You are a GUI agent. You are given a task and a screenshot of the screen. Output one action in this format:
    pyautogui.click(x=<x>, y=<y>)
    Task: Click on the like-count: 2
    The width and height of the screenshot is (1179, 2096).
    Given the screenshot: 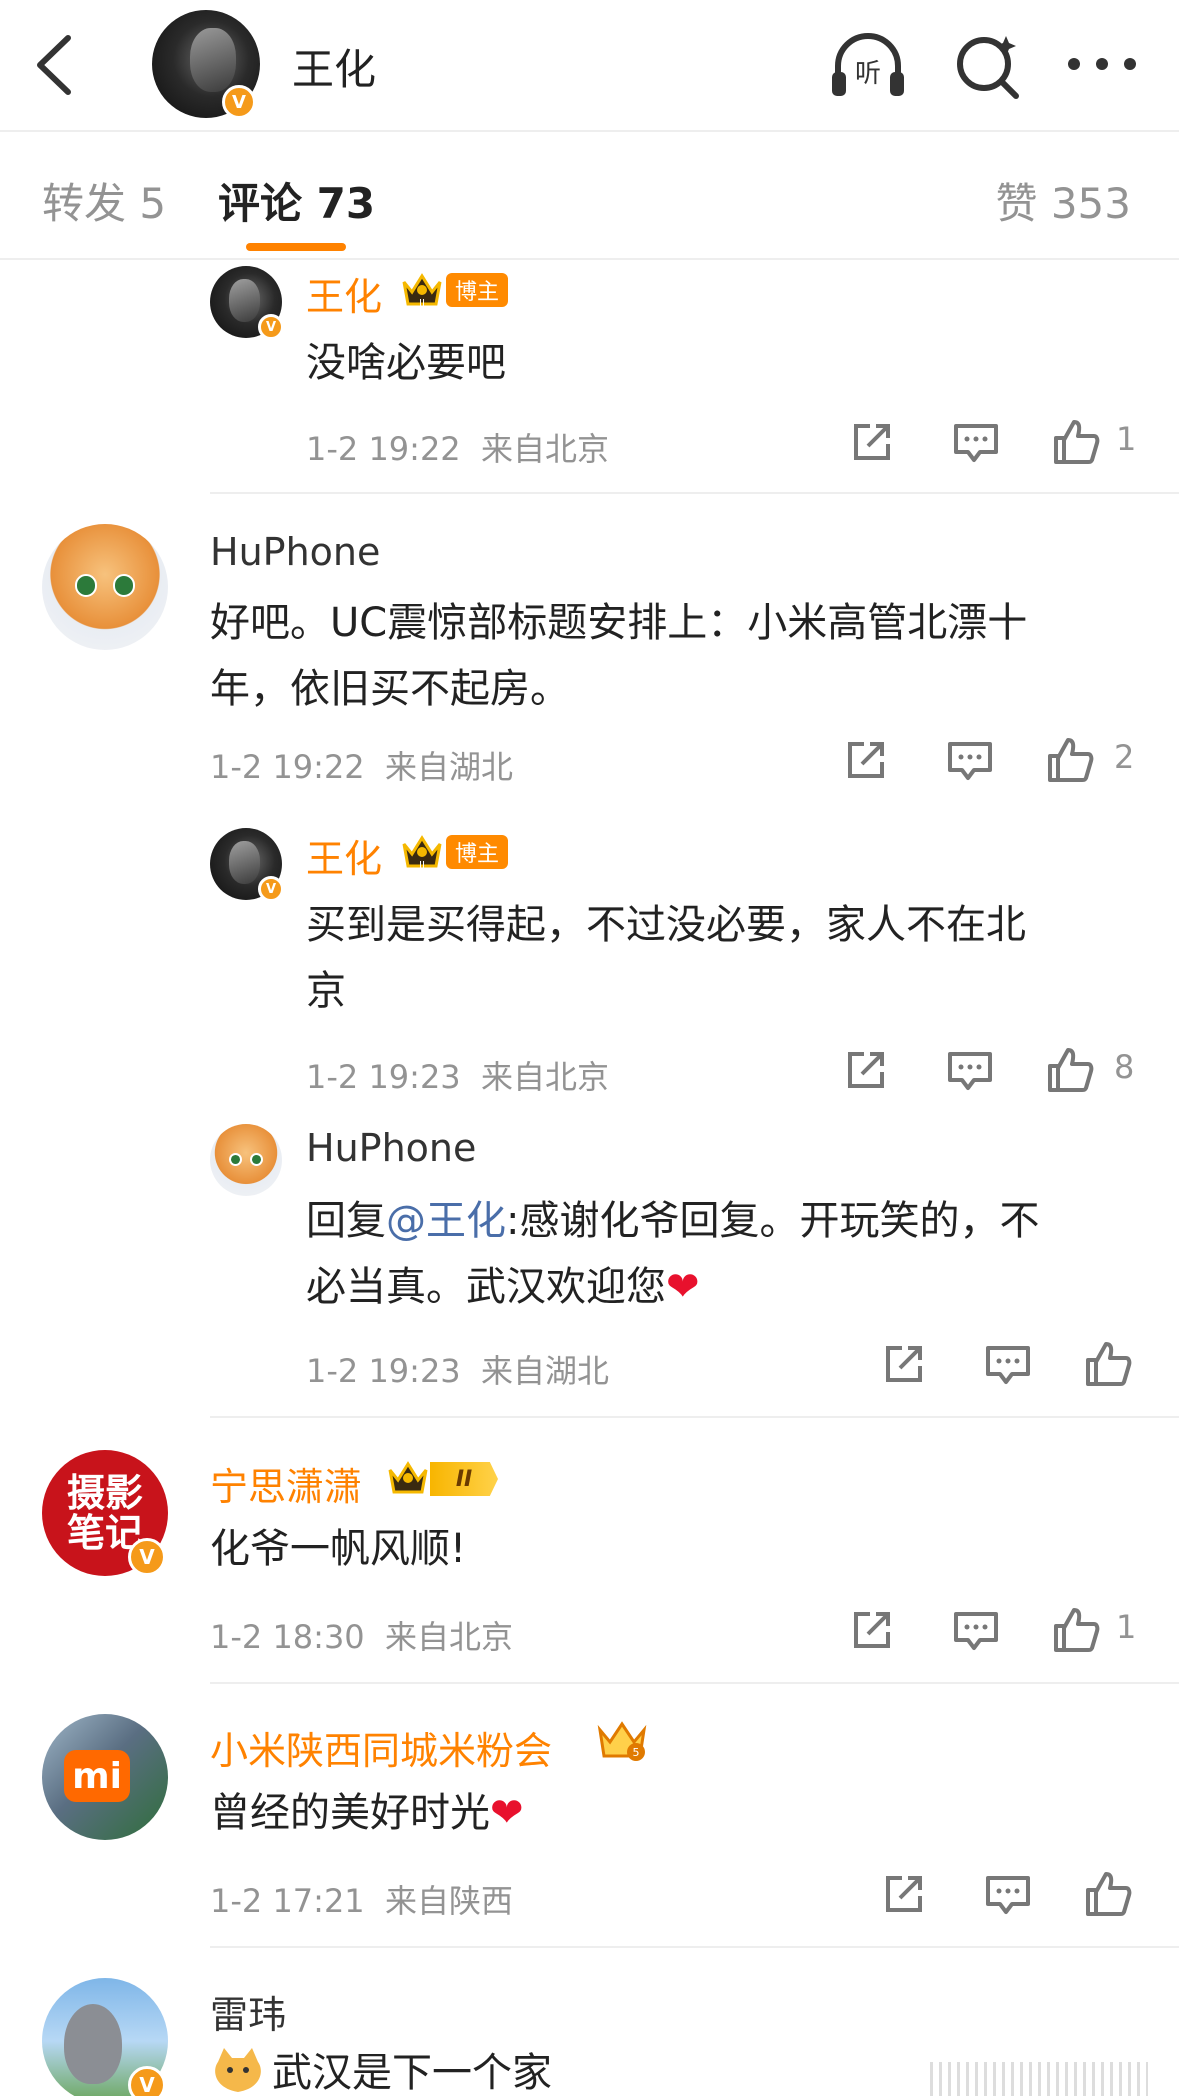 What is the action you would take?
    pyautogui.click(x=1124, y=757)
    